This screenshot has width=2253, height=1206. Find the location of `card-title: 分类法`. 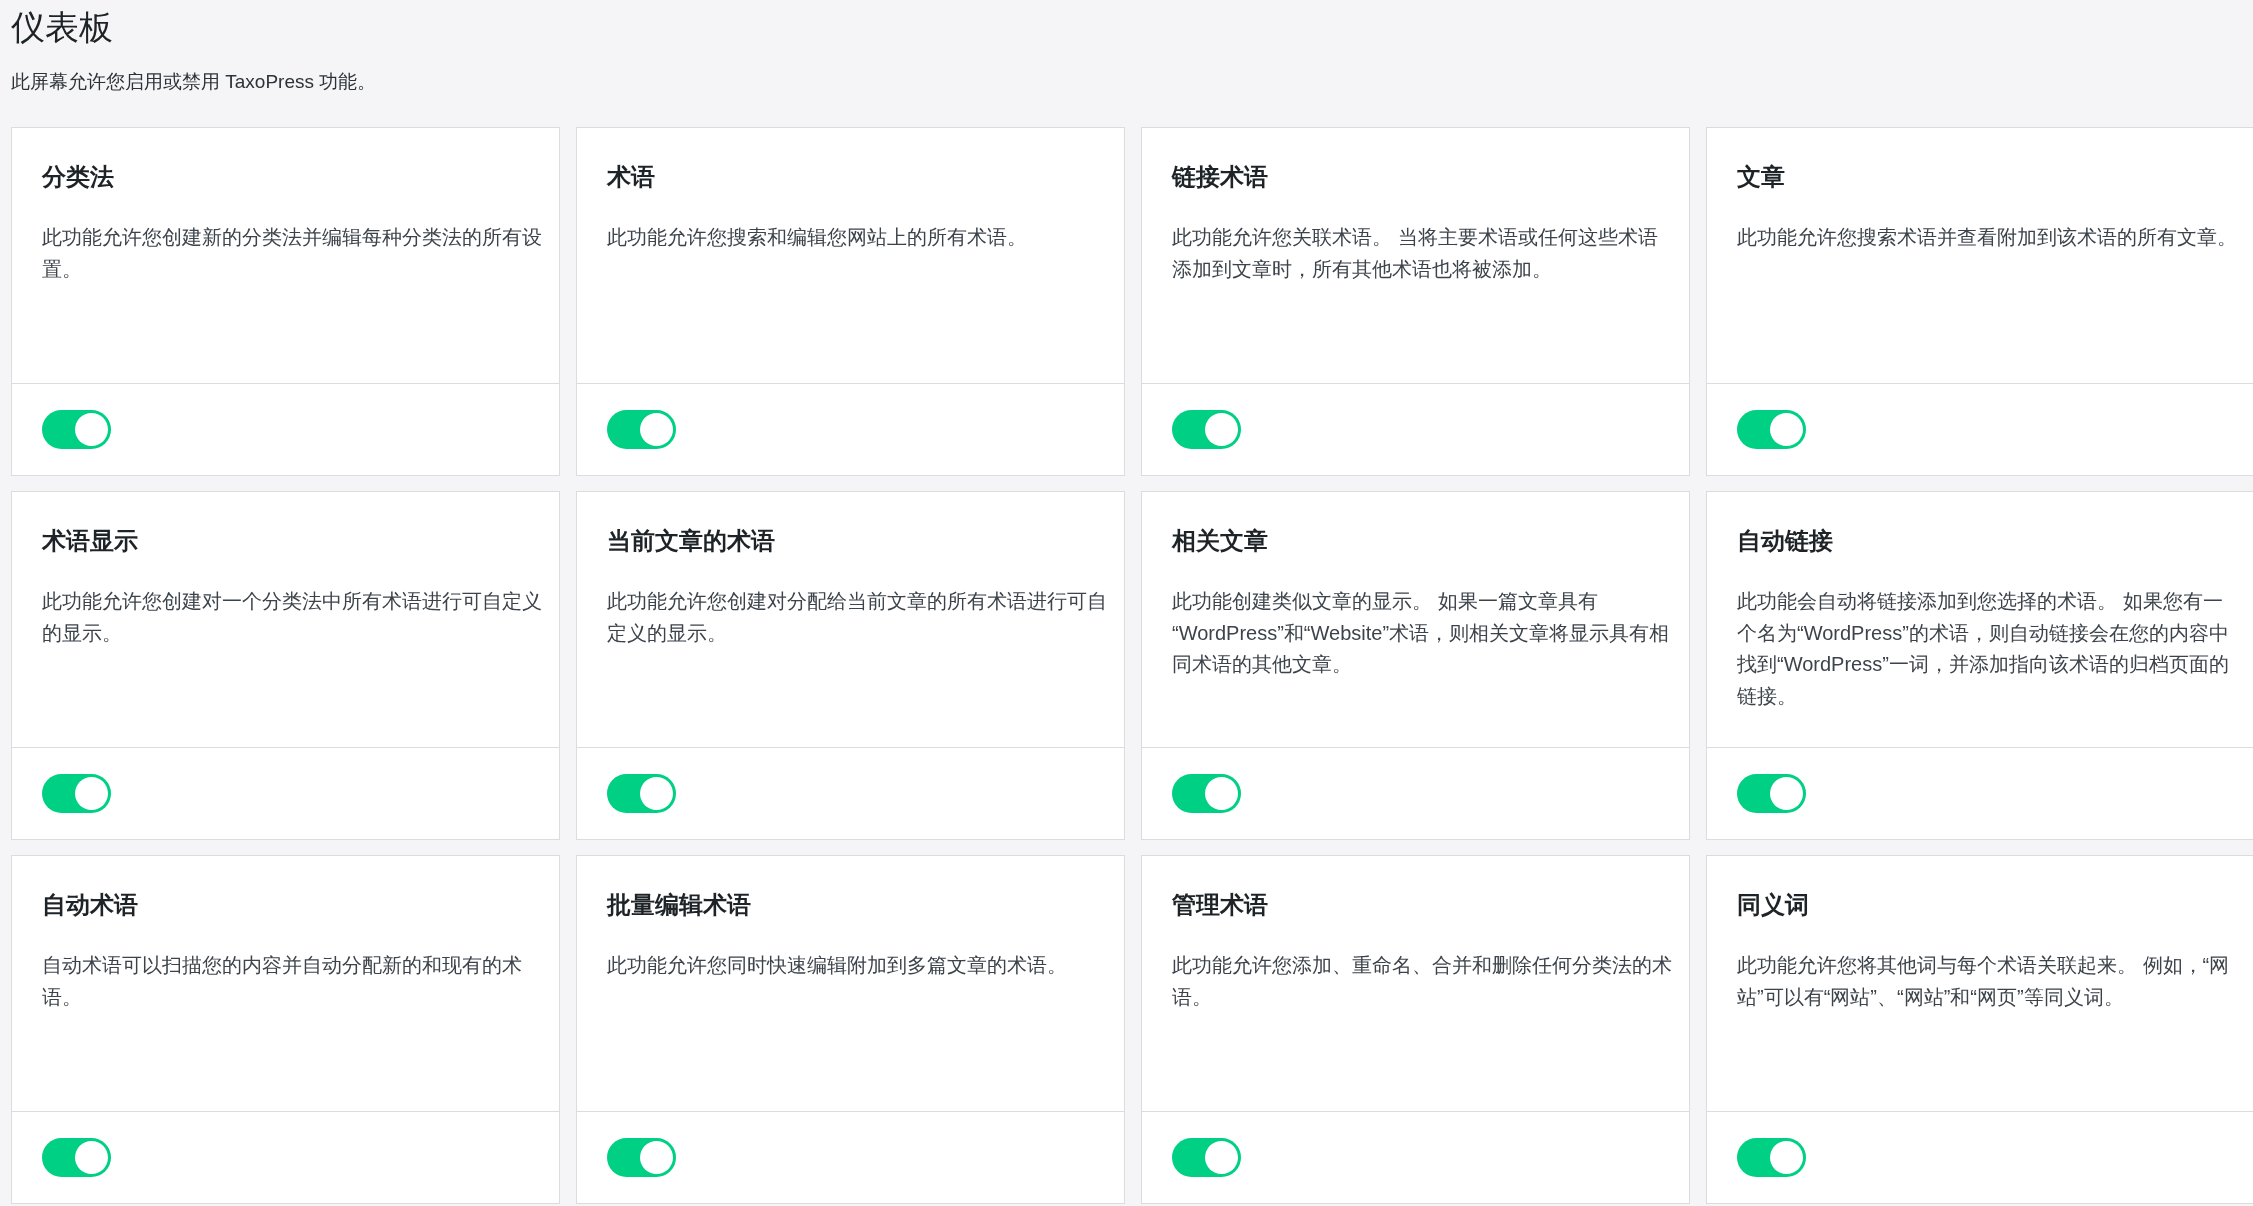

card-title: 分类法 is located at coordinates (78, 177).